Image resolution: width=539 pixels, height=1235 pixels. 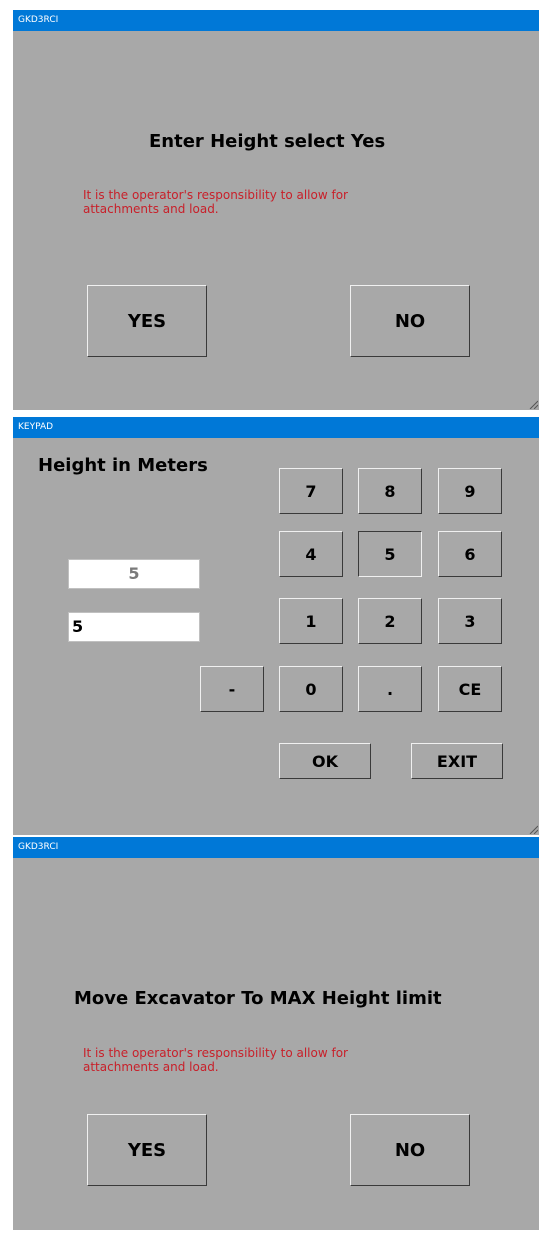 I want to click on key-3: 3, so click(x=470, y=621).